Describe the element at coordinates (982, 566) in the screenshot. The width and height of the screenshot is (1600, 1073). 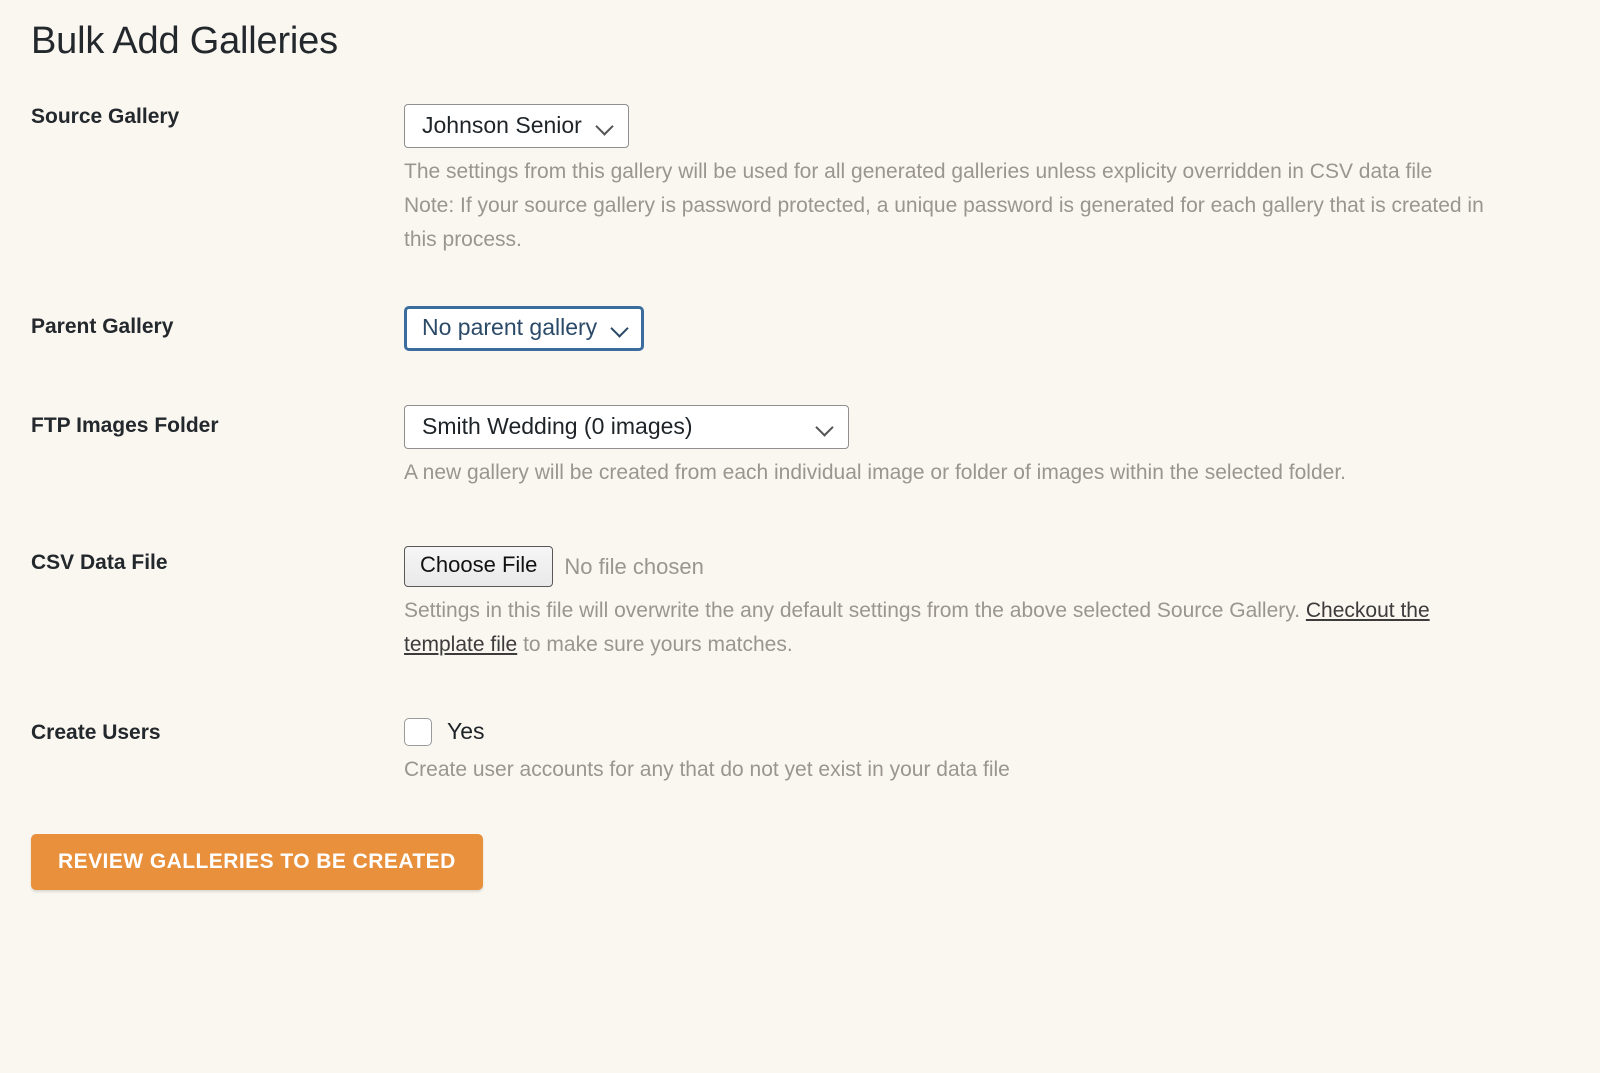
I see `file-input-row: Choose File No file chosen` at that location.